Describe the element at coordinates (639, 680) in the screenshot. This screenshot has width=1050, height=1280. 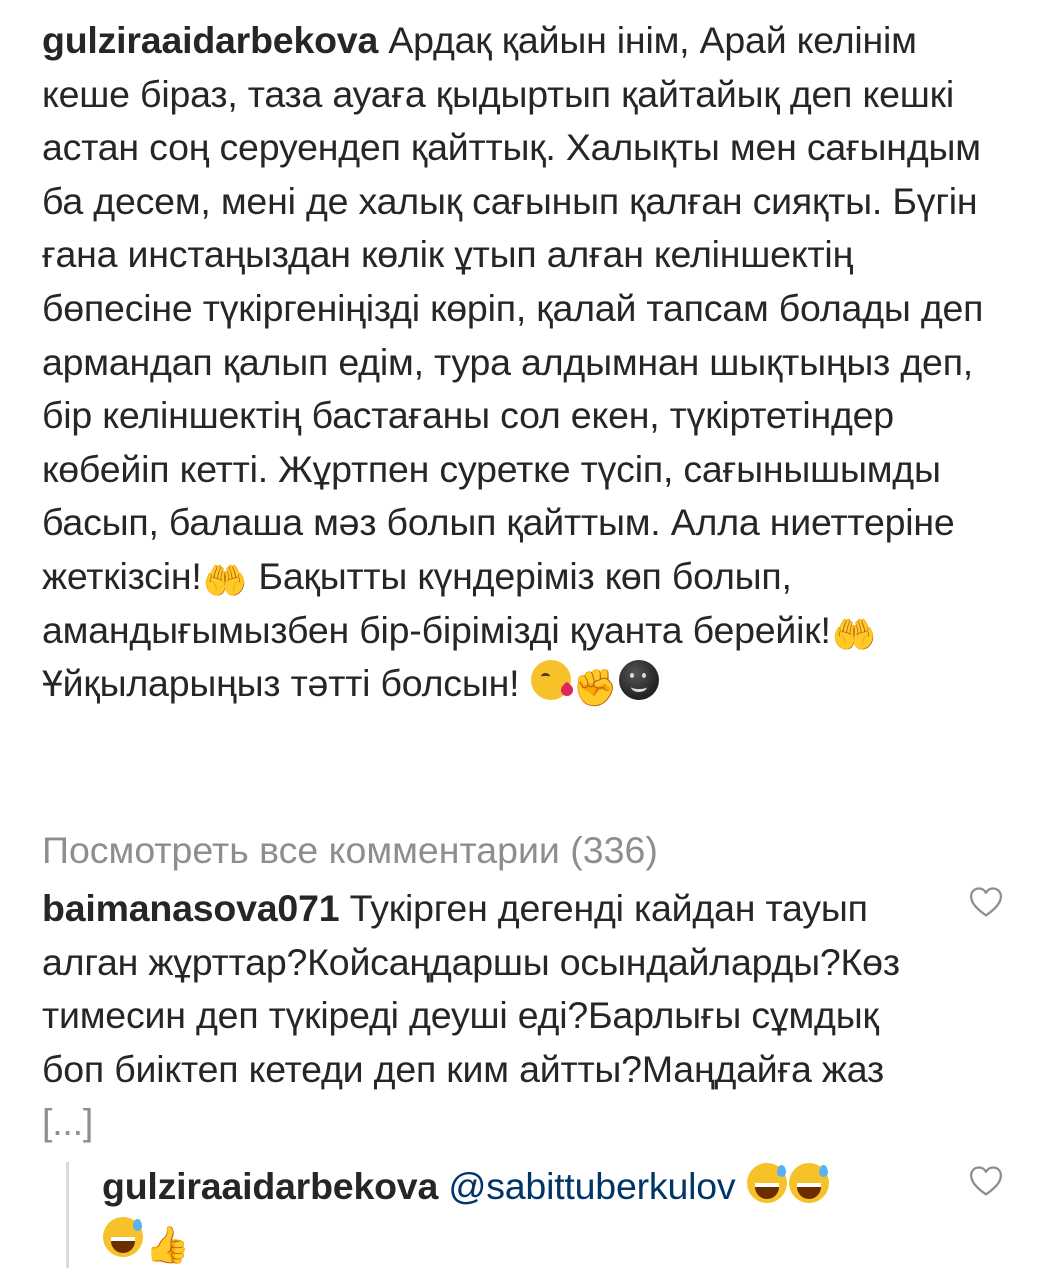
I see `new-moon-face-emoji-icon` at that location.